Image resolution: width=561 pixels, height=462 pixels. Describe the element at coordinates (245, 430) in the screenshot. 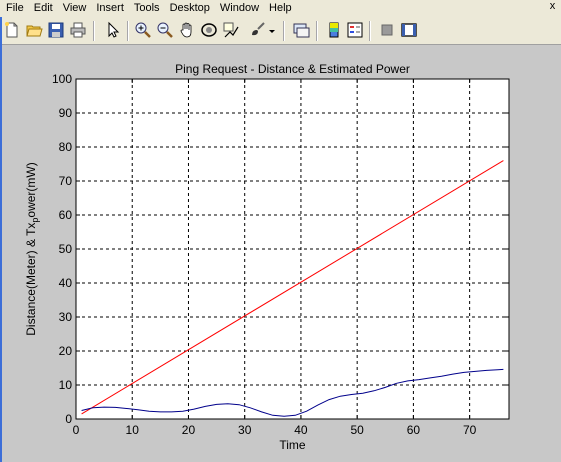

I see `x-tick-label: 30` at that location.